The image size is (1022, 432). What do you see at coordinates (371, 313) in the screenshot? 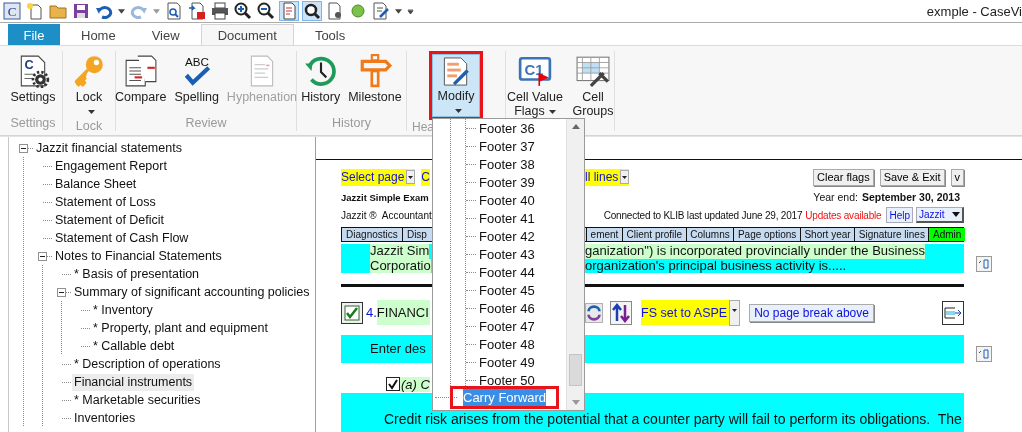
I see `section-number: 4.` at bounding box center [371, 313].